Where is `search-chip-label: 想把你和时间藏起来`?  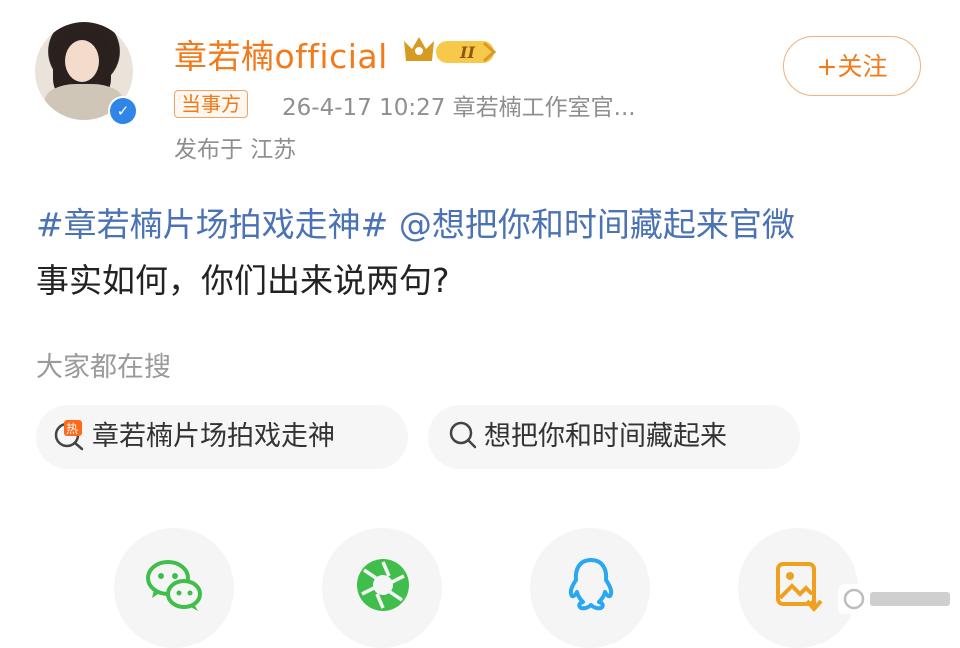
search-chip-label: 想把你和时间藏起来 is located at coordinates (605, 436).